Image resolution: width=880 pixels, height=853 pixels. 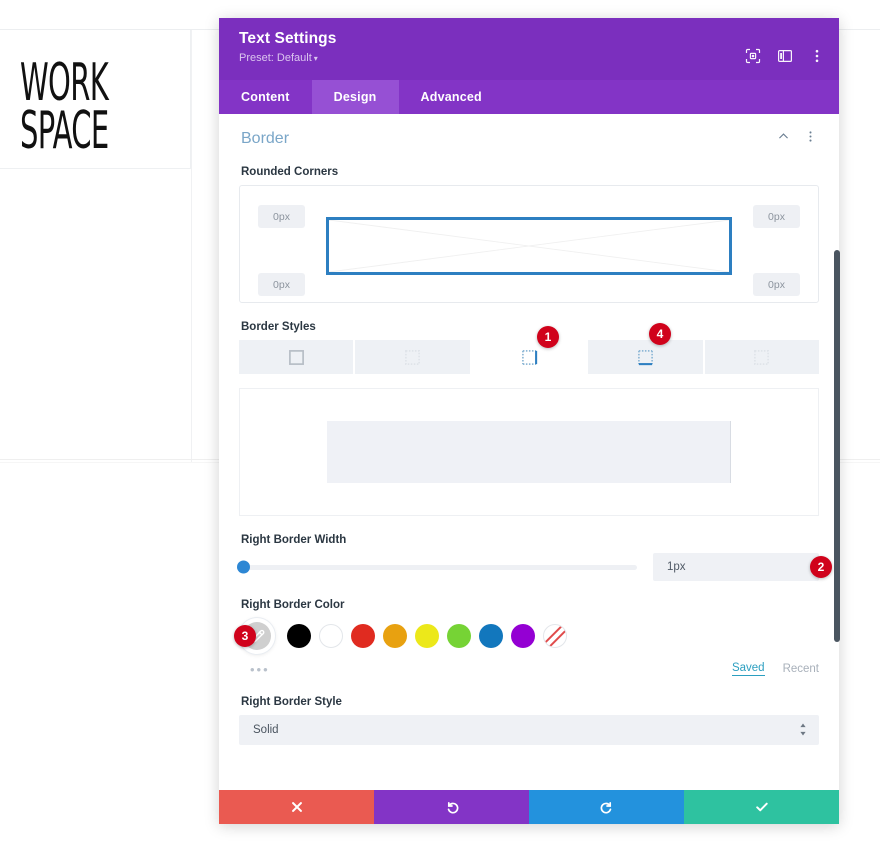 What do you see at coordinates (548, 337) in the screenshot?
I see `annotation-badge-1: 1` at bounding box center [548, 337].